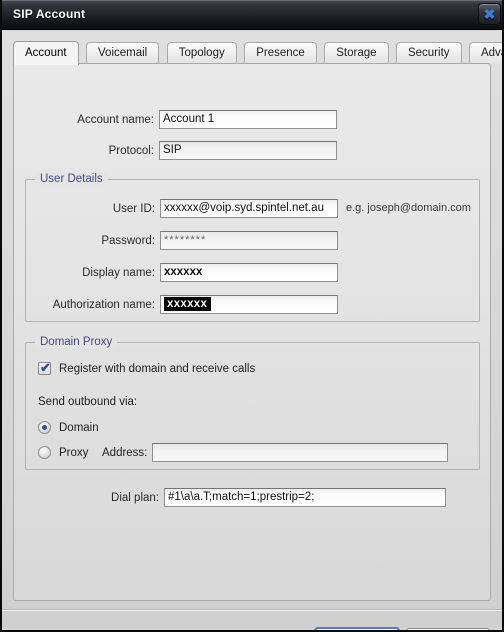 The height and width of the screenshot is (632, 504). I want to click on tab-topology: Topology, so click(201, 53).